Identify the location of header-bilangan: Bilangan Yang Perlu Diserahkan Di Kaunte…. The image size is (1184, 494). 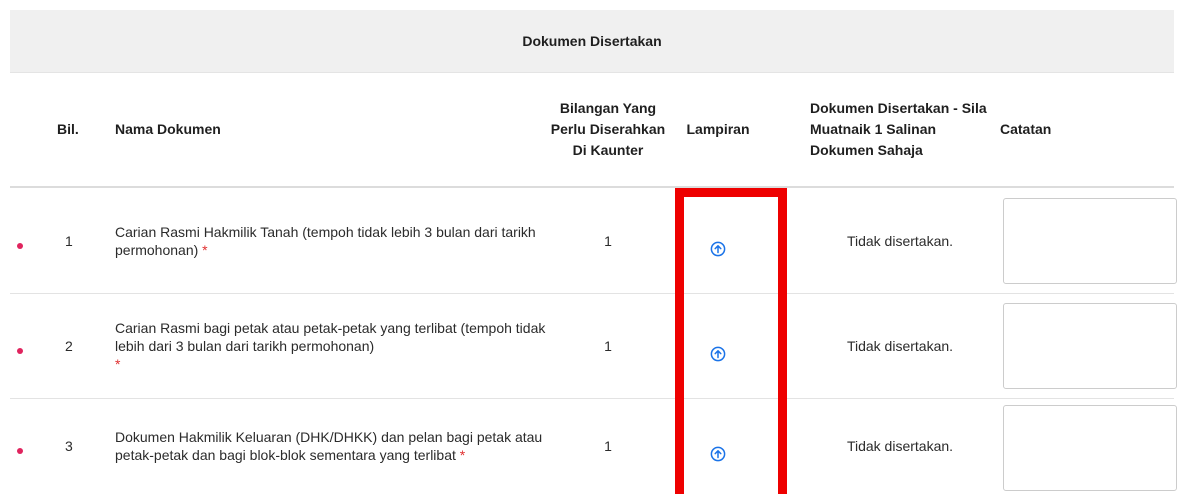
(608, 128).